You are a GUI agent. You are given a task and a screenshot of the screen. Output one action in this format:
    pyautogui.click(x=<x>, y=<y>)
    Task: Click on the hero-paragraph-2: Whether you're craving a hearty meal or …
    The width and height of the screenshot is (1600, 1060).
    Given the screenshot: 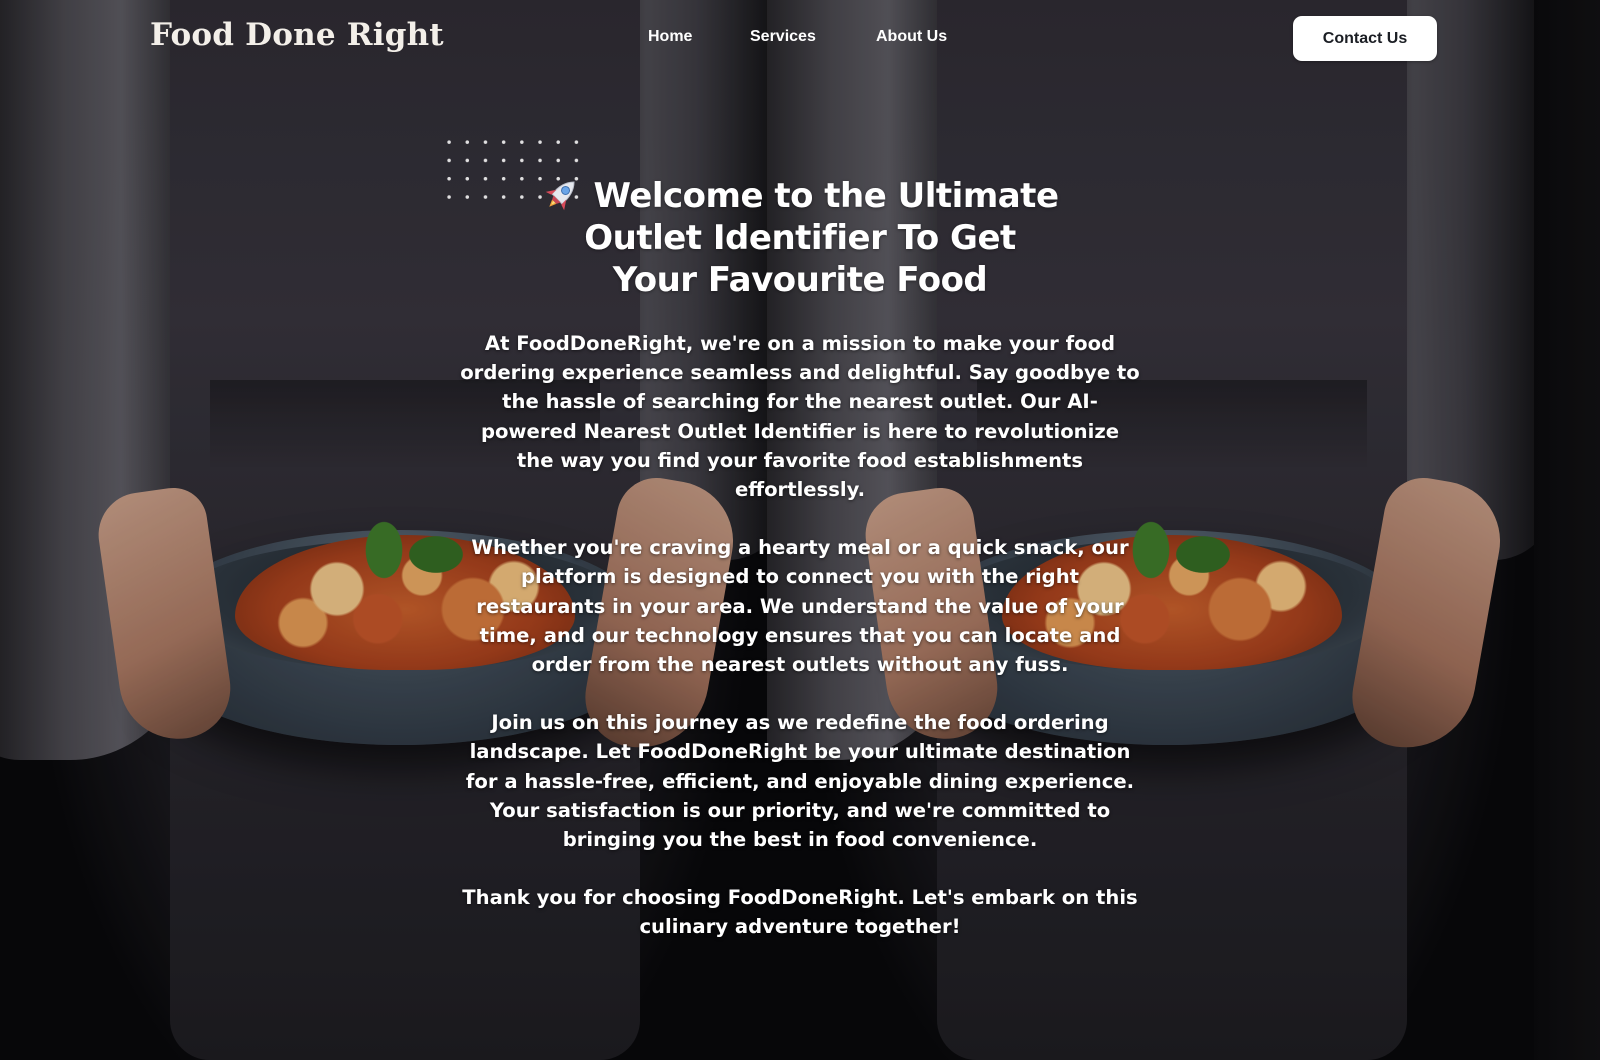 What is the action you would take?
    pyautogui.click(x=800, y=606)
    